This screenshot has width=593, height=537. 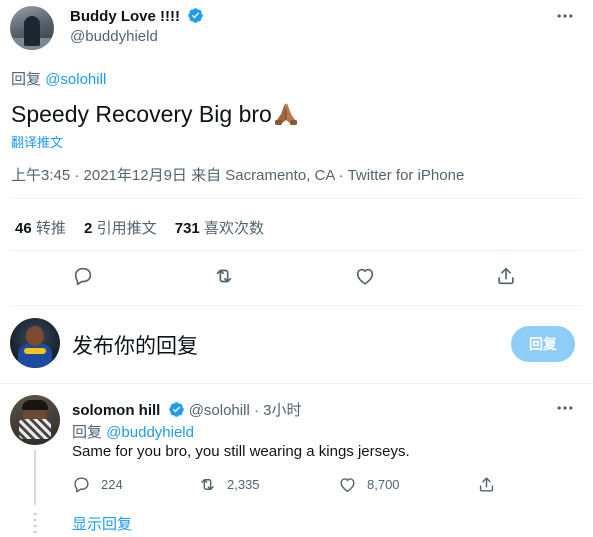 I want to click on retweets-stat: 46 转推, so click(x=40, y=228).